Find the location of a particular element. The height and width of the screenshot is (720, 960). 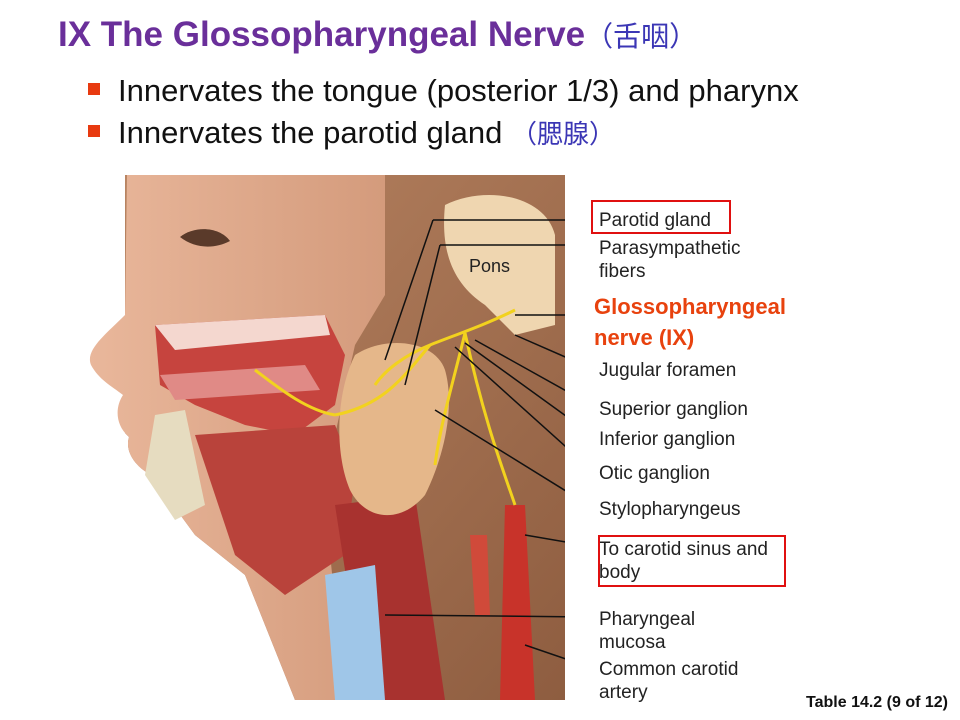

label-nerve-ix: nerve (IX) is located at coordinates (644, 337).